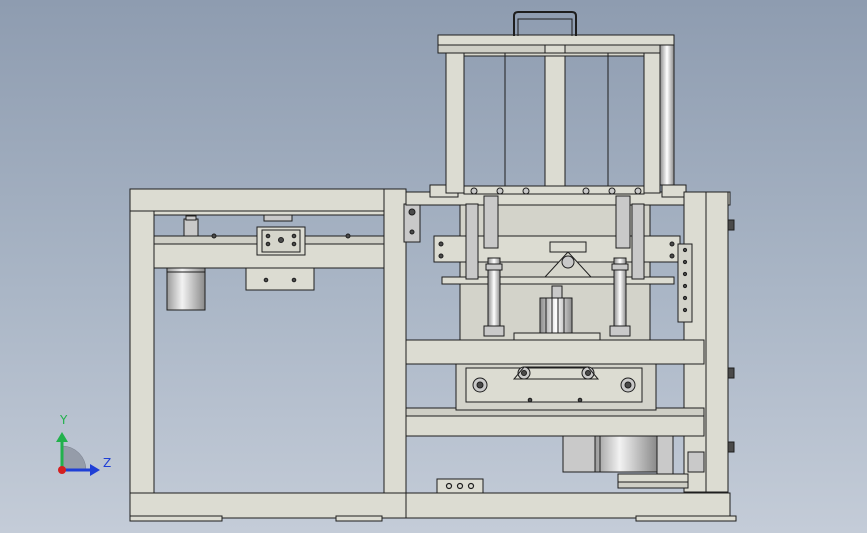 The height and width of the screenshot is (533, 867). What do you see at coordinates (556, 114) in the screenshot?
I see `top-tower` at bounding box center [556, 114].